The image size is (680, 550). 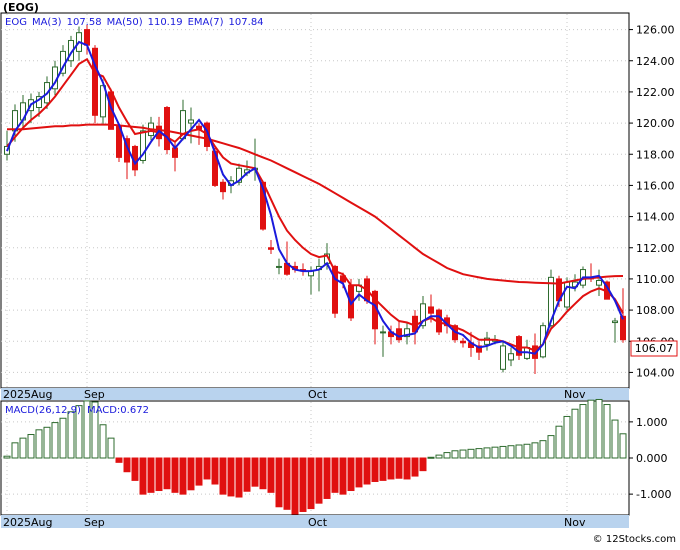 I want to click on price-y-tick-label: 110.00, so click(x=655, y=279).